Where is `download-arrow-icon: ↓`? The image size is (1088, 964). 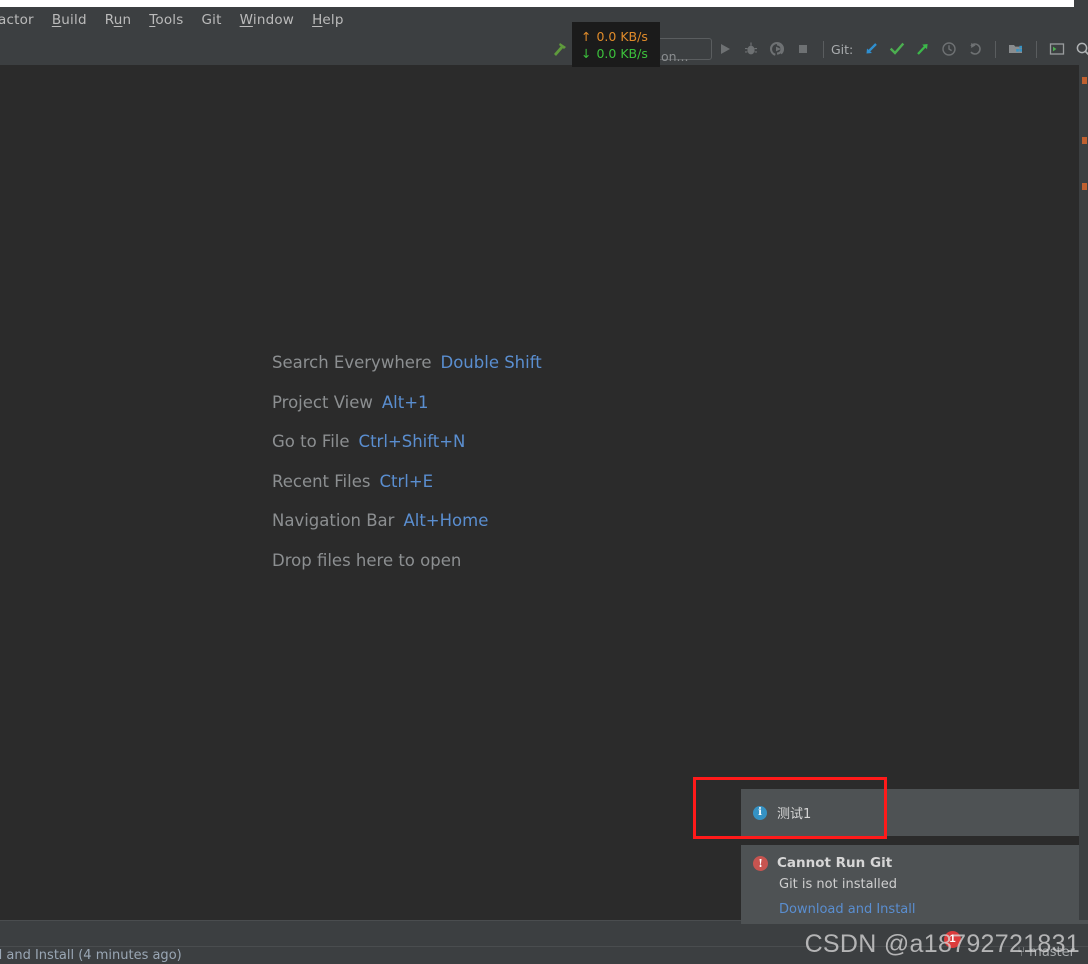 download-arrow-icon: ↓ is located at coordinates (586, 53).